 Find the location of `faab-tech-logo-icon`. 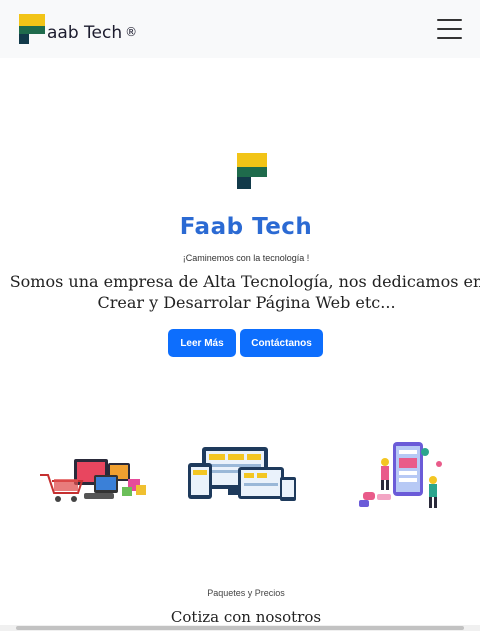

faab-tech-logo-icon is located at coordinates (252, 171).